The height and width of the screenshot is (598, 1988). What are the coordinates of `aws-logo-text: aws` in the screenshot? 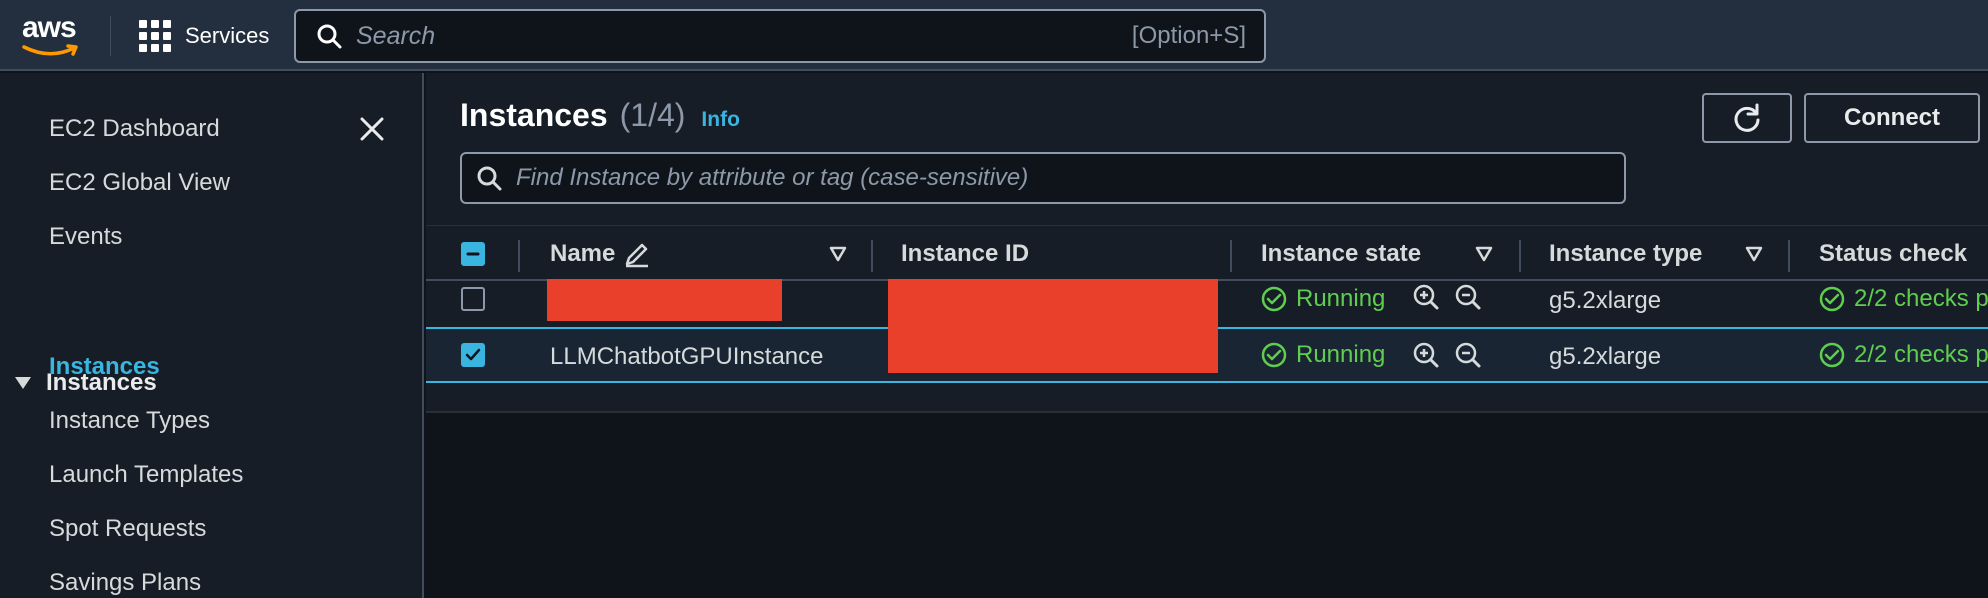 It's located at (49, 27).